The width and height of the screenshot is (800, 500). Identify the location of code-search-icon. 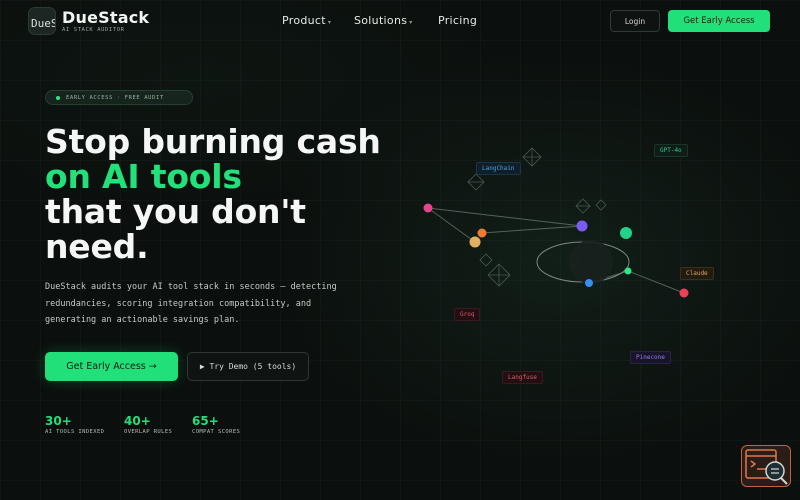
(766, 467).